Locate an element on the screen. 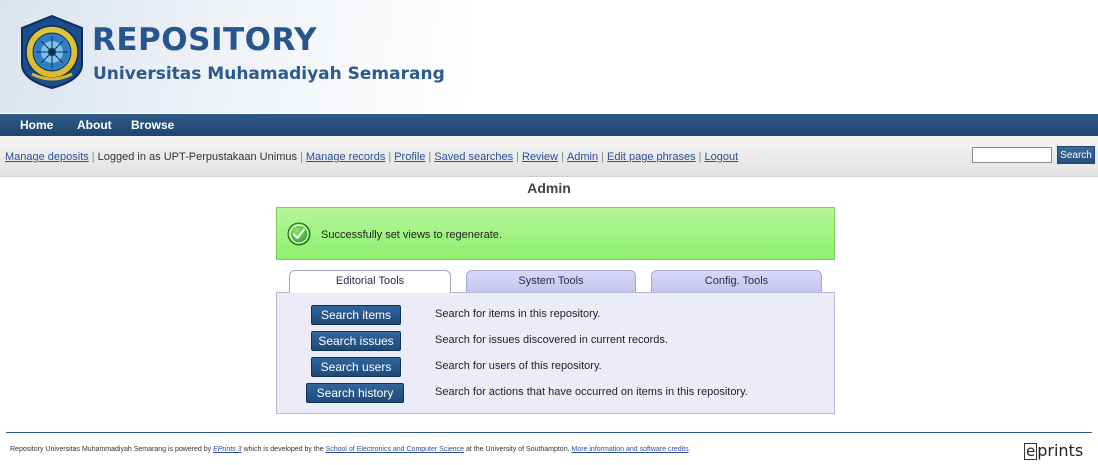  profile-link: Profile is located at coordinates (409, 157).